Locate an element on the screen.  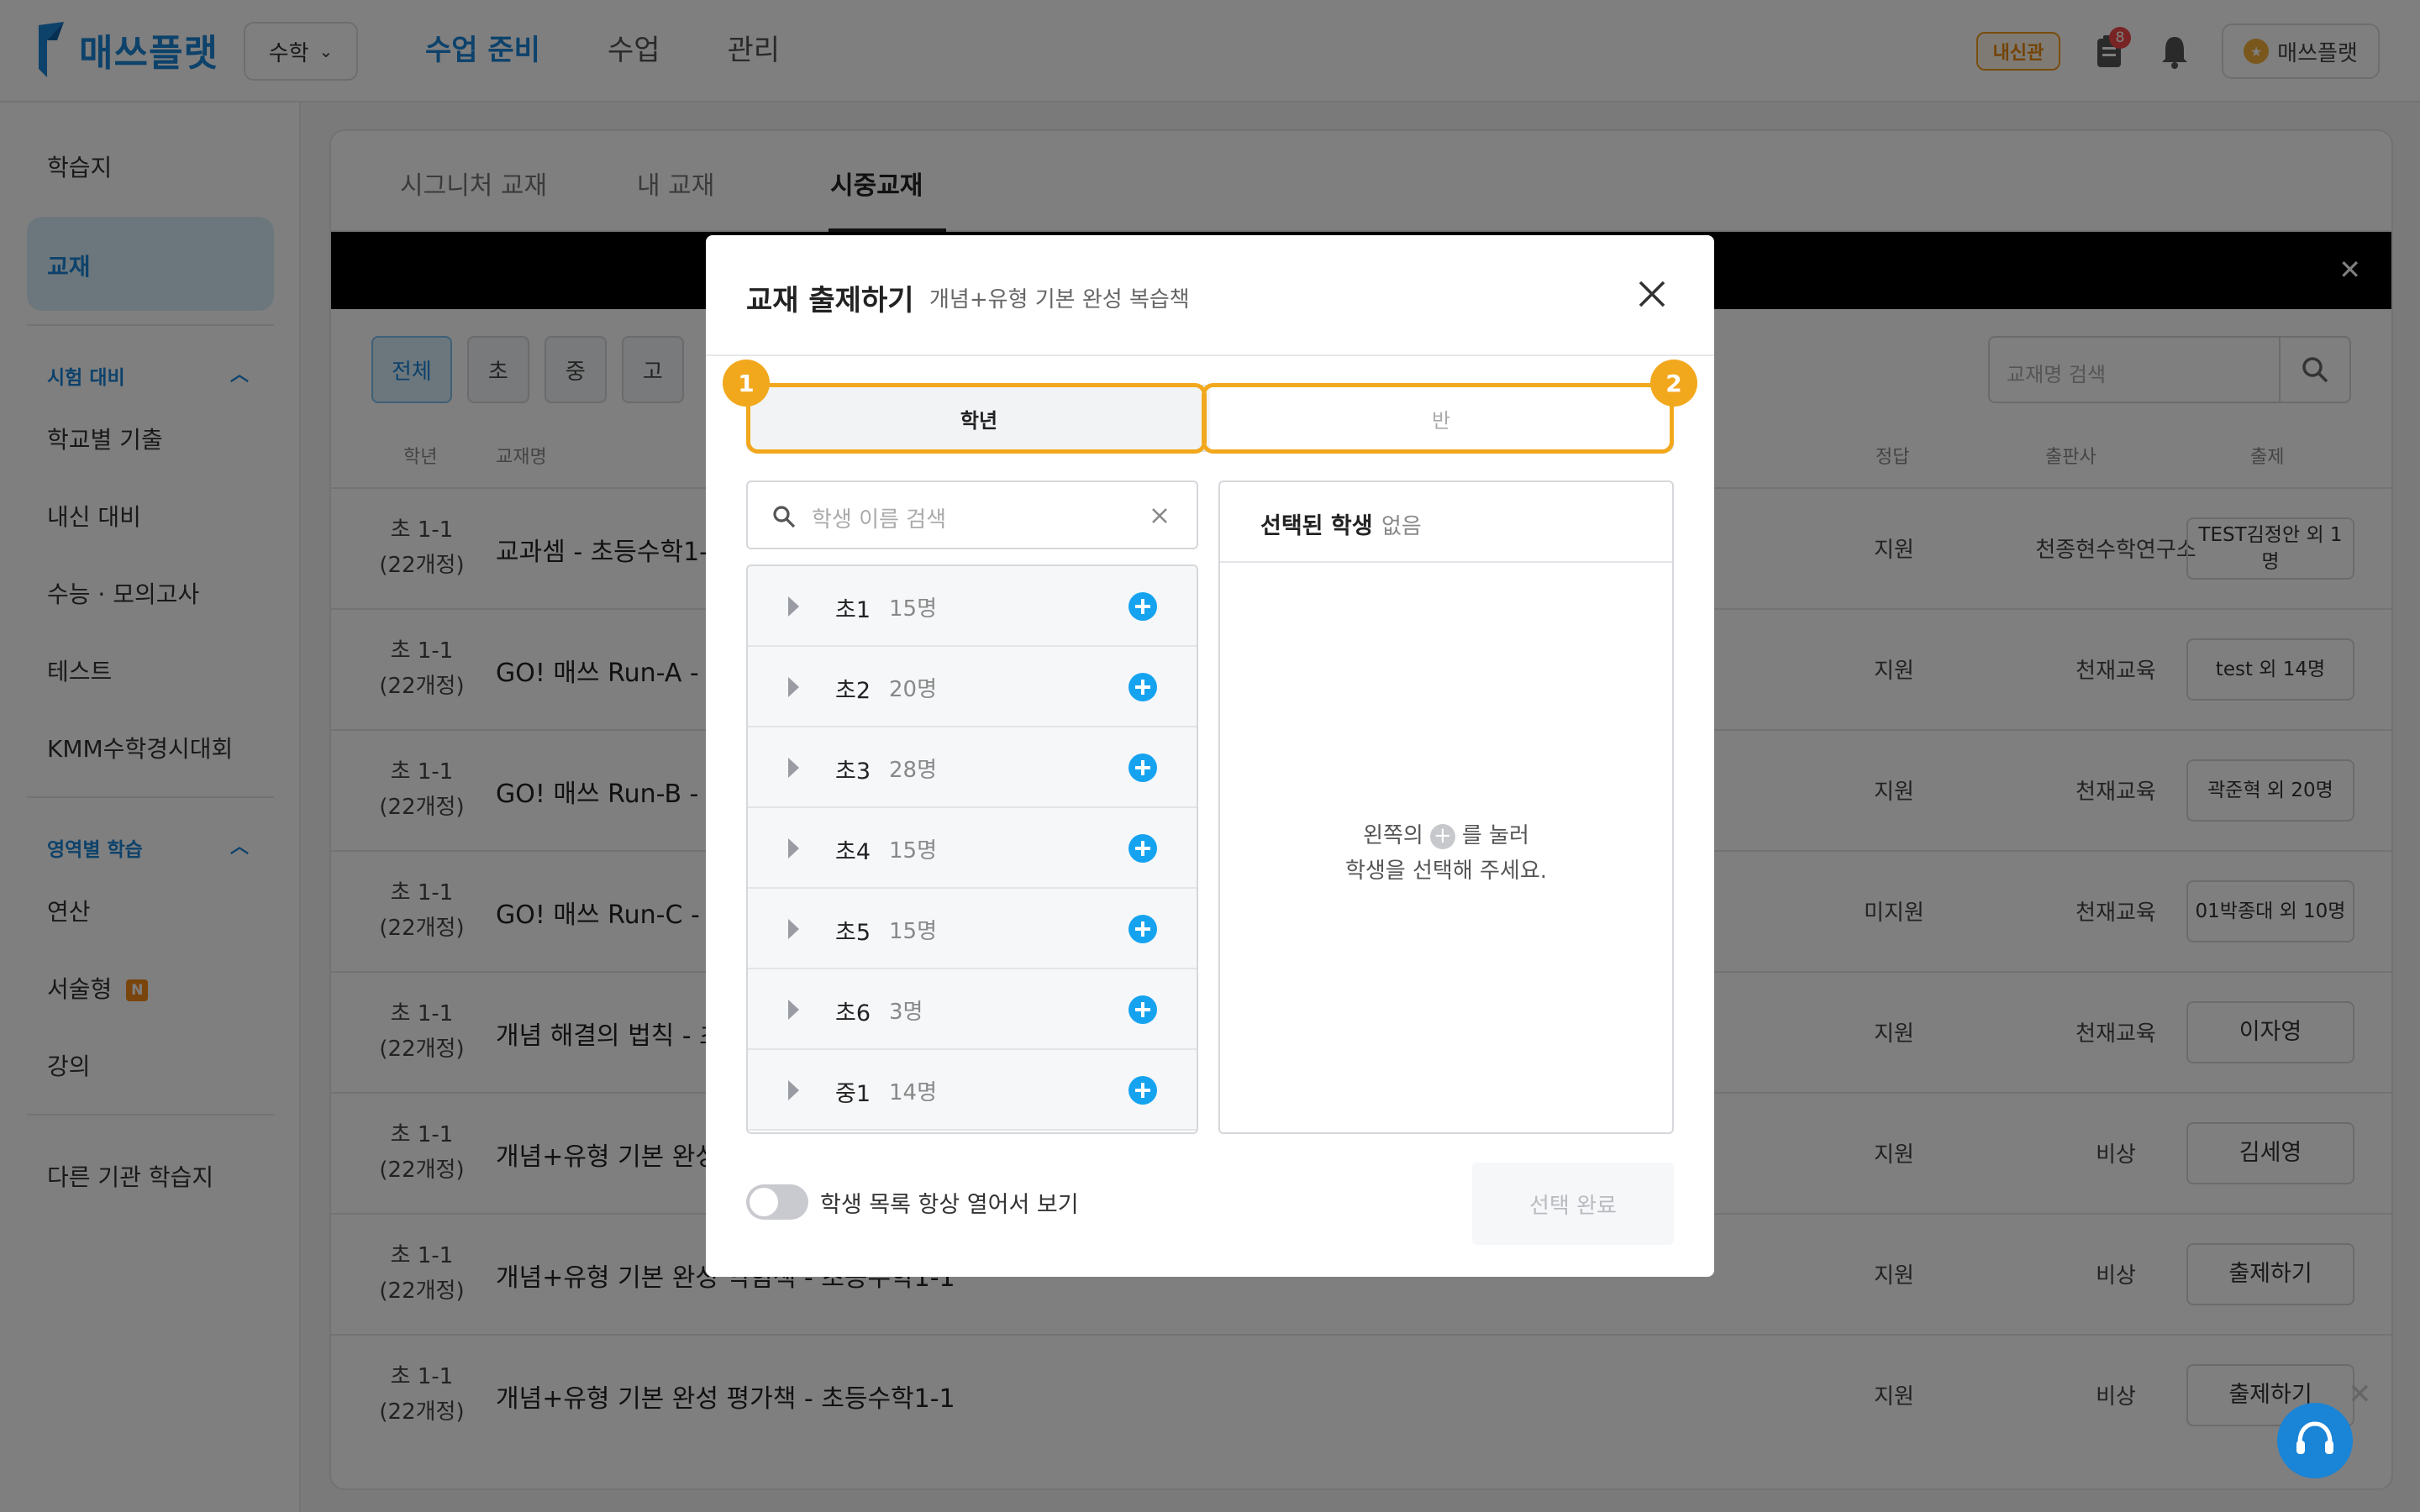
grade-name: 초1 is located at coordinates (853, 610).